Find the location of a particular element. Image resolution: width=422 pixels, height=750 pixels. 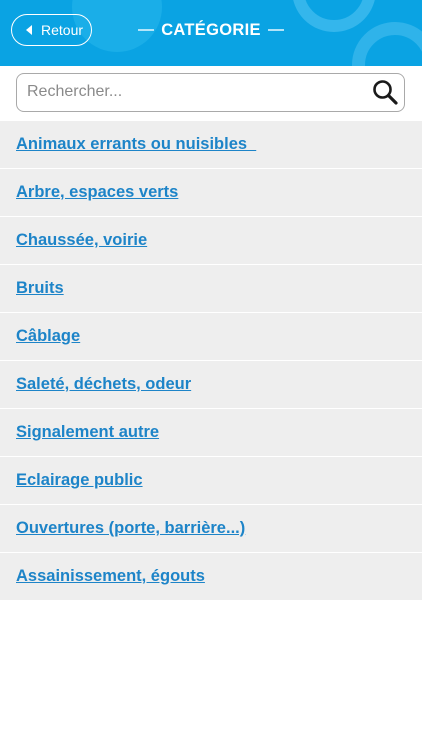

category-link: Signalement autre is located at coordinates (87, 432).